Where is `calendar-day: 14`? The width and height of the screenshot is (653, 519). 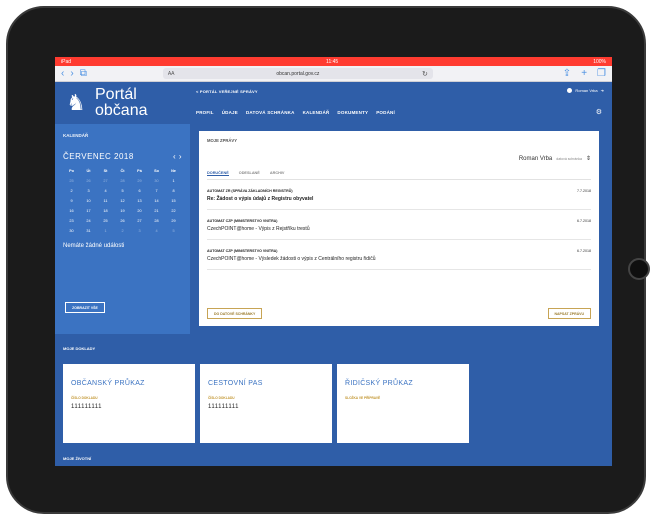
calendar-day: 14 is located at coordinates (156, 201).